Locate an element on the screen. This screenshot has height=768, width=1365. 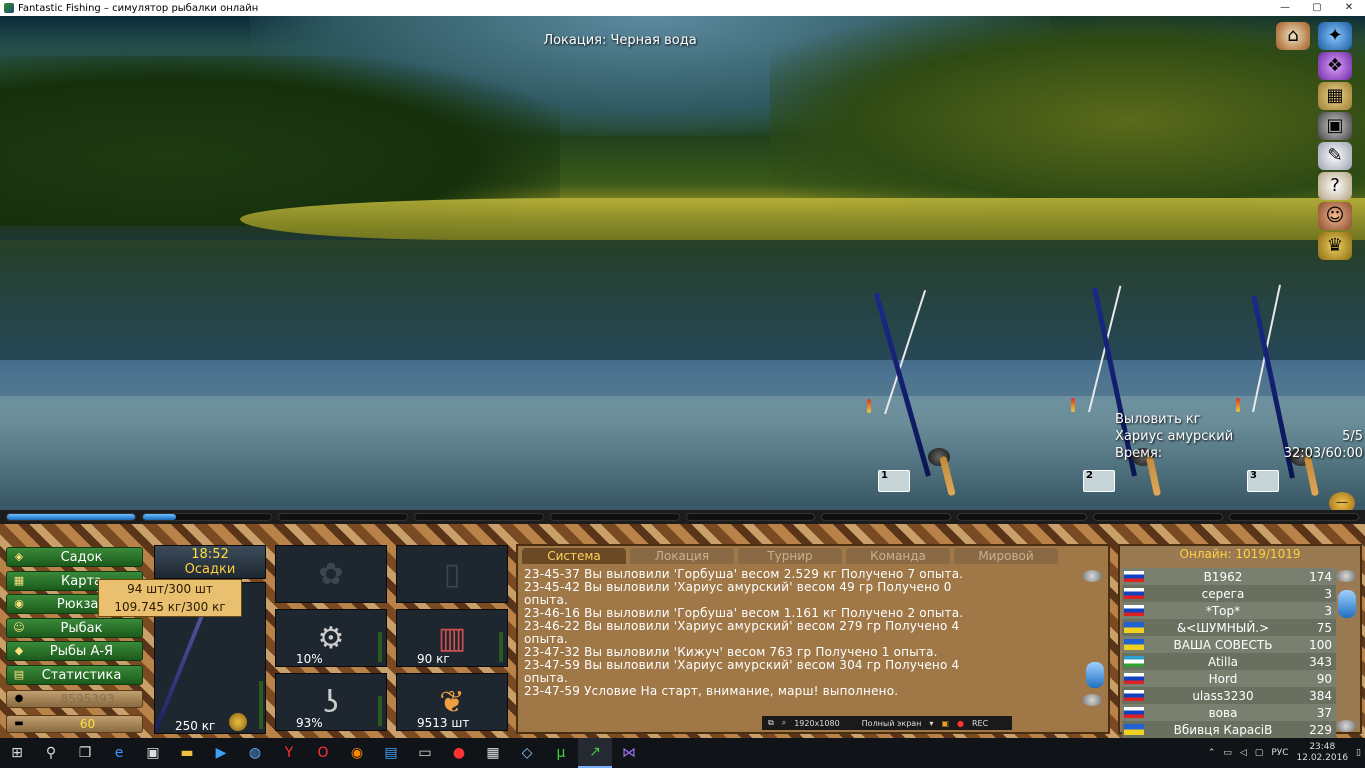
volume-icon: ◁ is located at coordinates (1243, 753).